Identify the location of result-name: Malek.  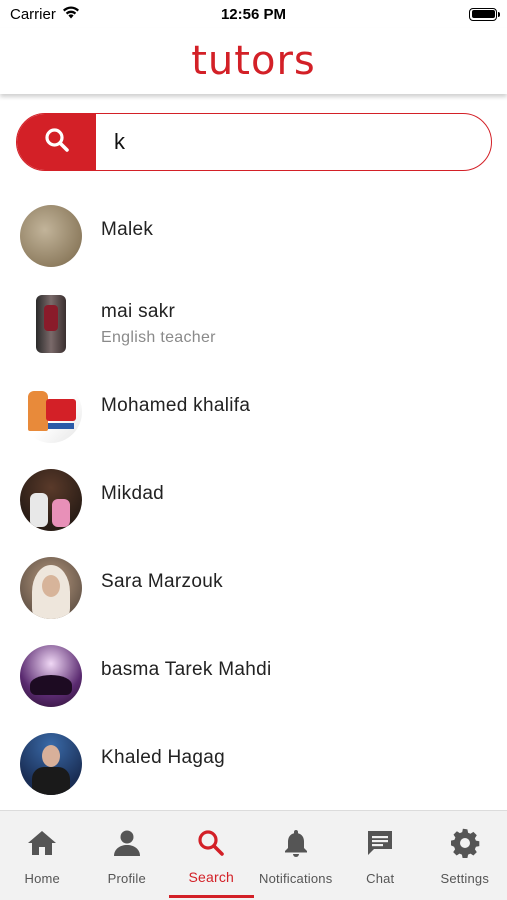
(127, 229).